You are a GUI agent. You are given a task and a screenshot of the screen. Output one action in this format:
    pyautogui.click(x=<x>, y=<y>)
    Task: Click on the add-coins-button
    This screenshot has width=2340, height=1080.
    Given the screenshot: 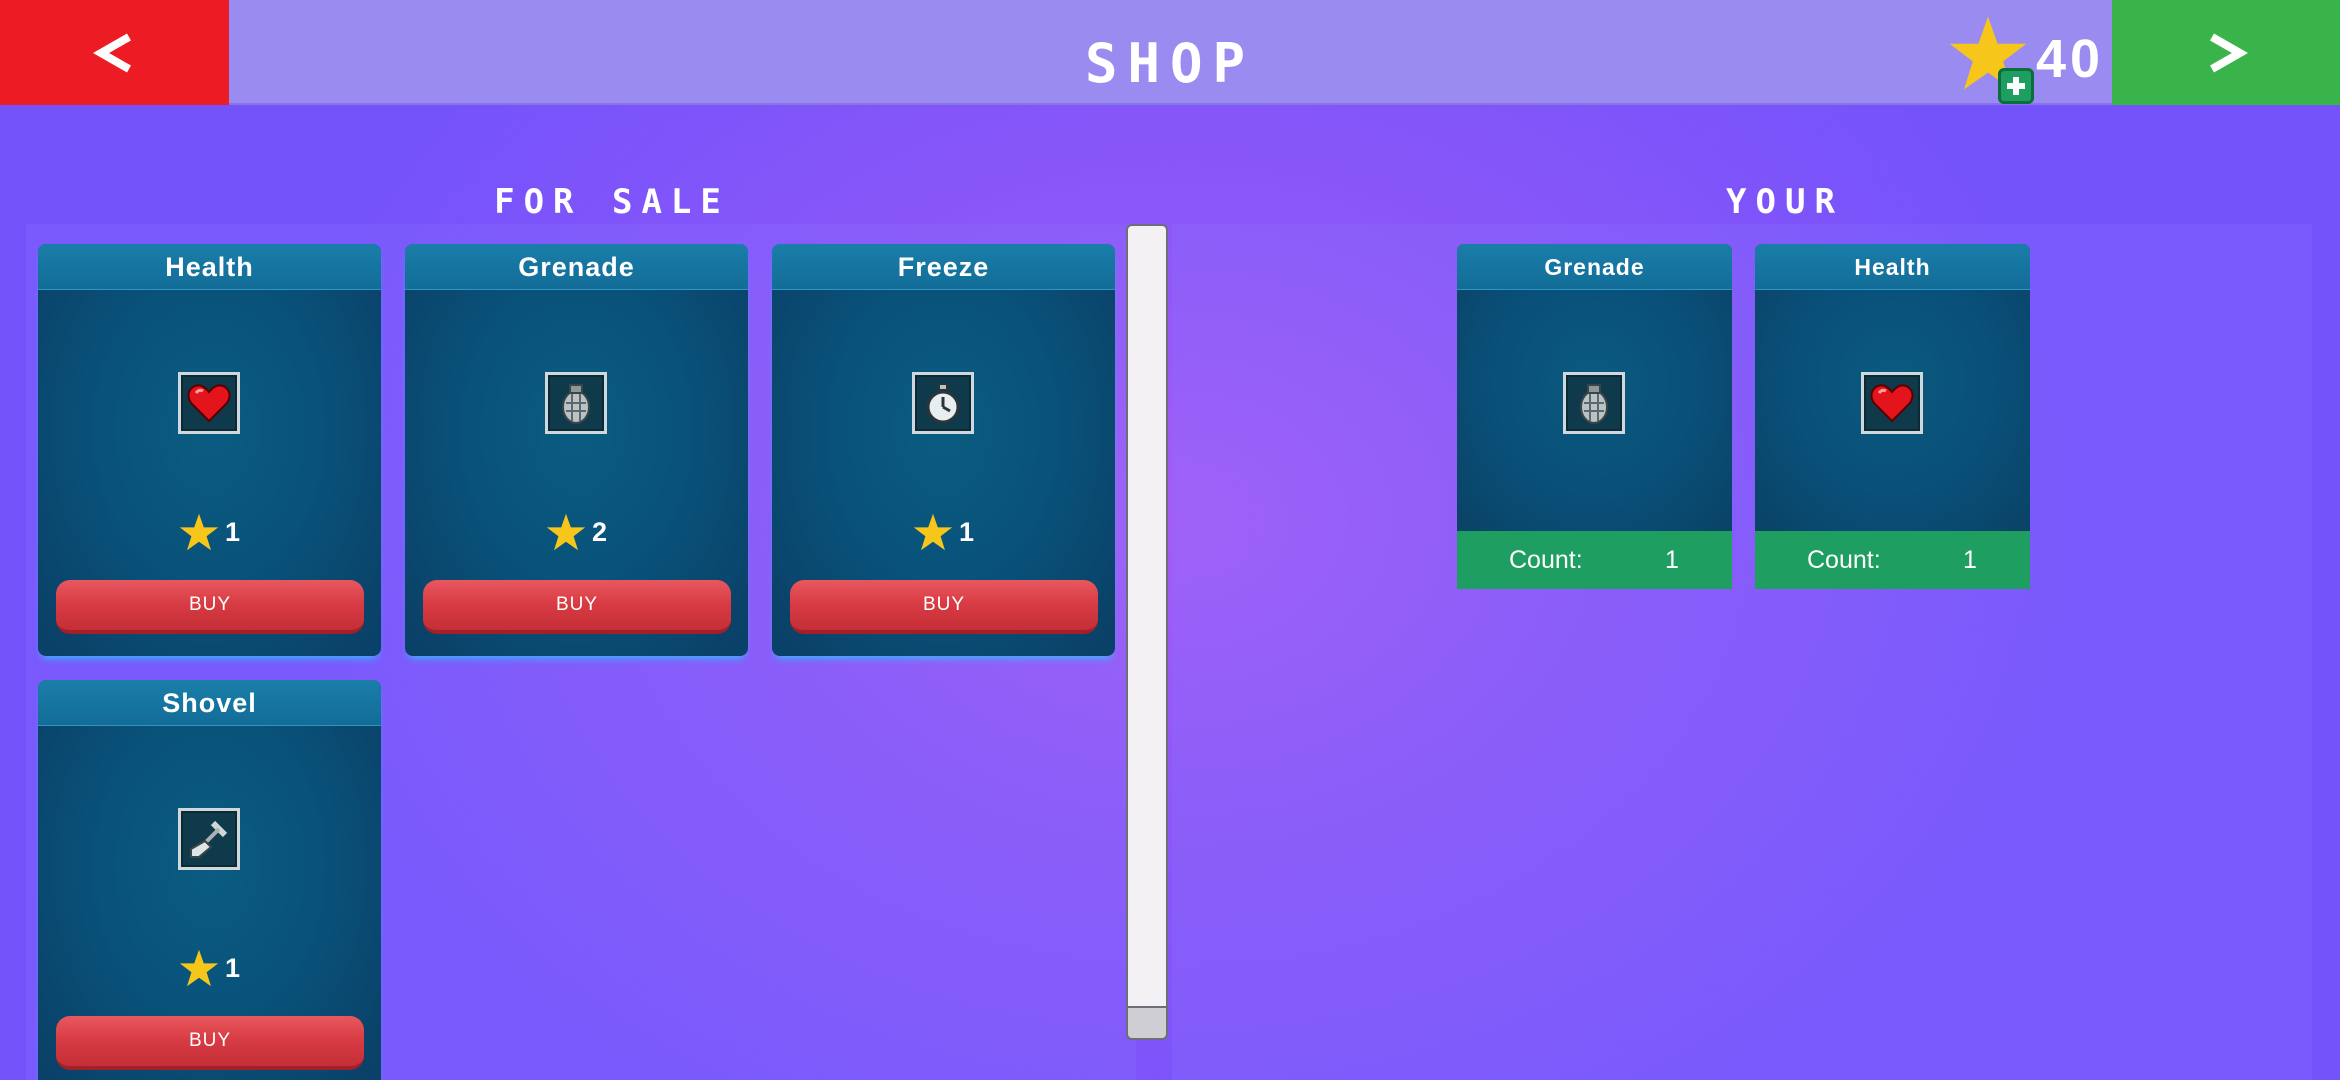 What is the action you would take?
    pyautogui.click(x=2016, y=86)
    